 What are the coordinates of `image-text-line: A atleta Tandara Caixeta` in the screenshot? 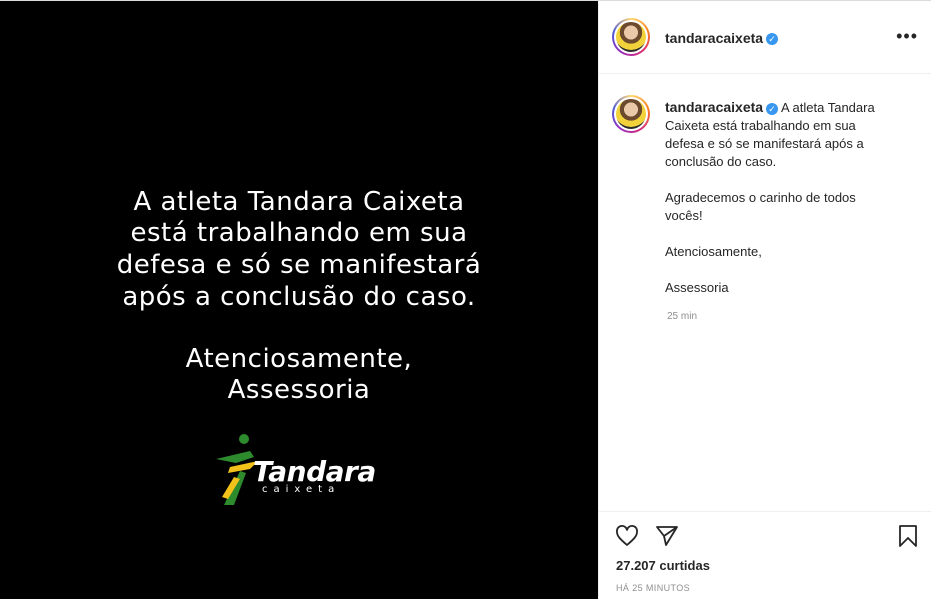 It's located at (299, 202).